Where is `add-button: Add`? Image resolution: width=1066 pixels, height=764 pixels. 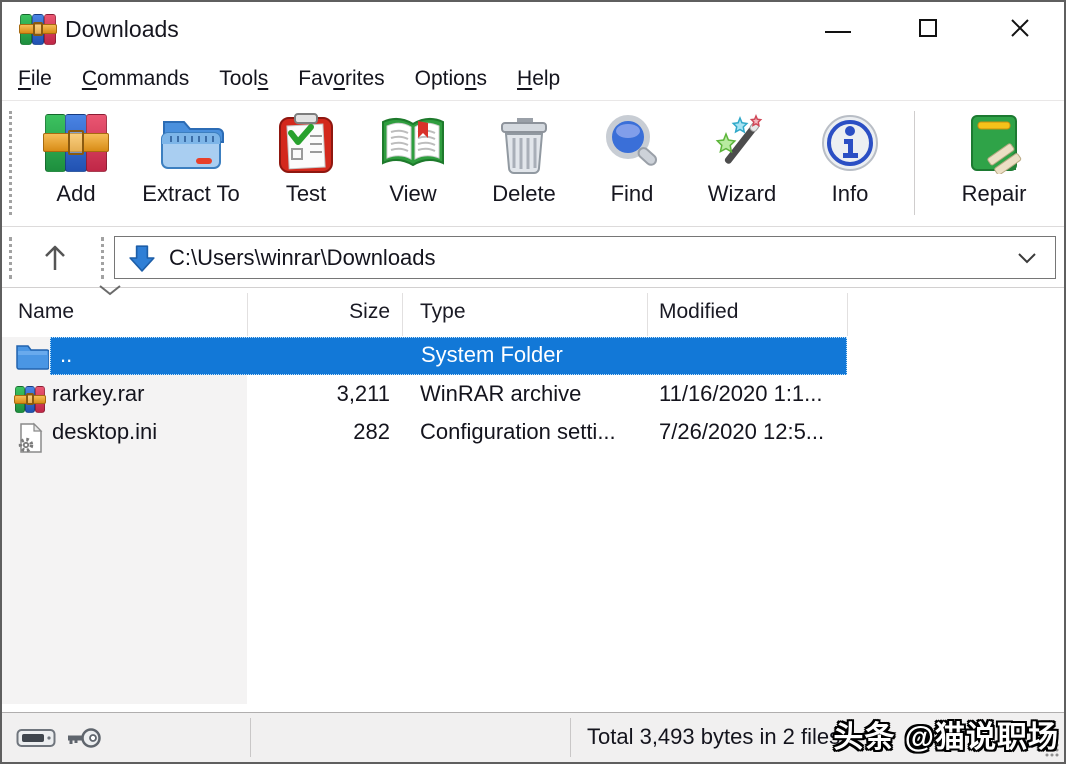
add-button: Add is located at coordinates (76, 165).